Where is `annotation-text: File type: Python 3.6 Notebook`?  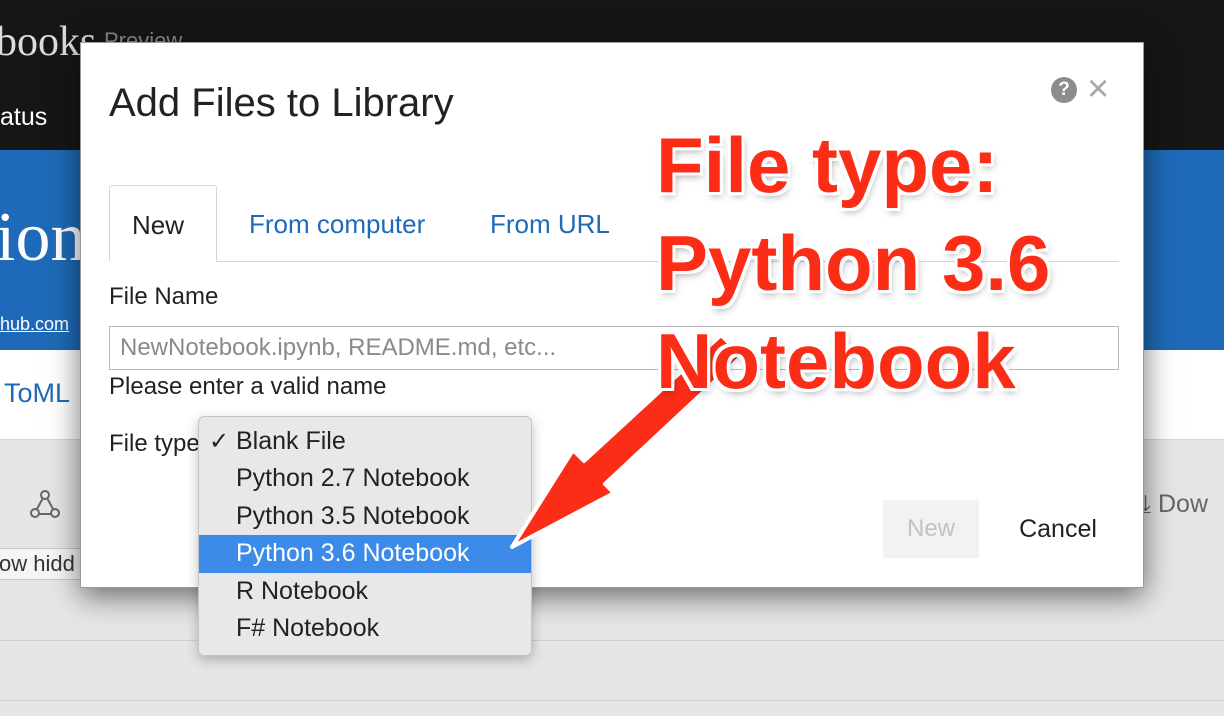
annotation-text: File type: Python 3.6 Notebook is located at coordinates (853, 263).